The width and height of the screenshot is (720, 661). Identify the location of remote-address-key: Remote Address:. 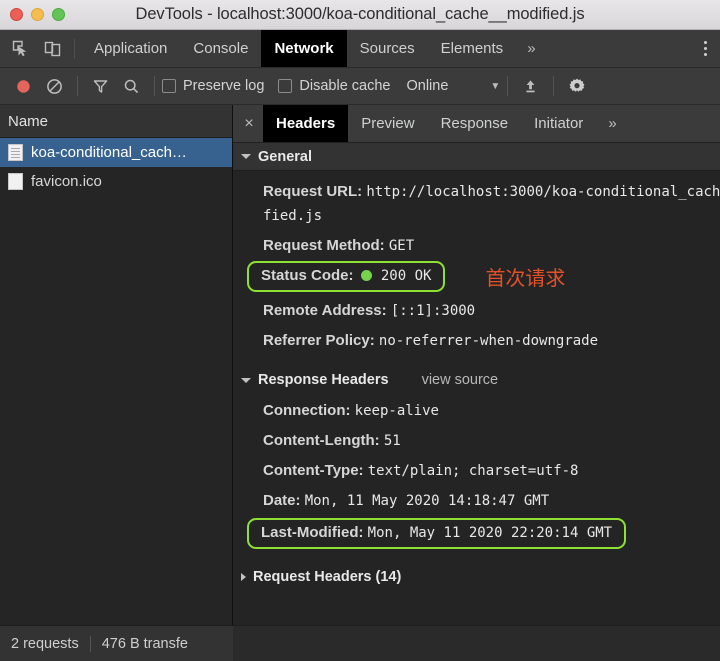
(325, 310).